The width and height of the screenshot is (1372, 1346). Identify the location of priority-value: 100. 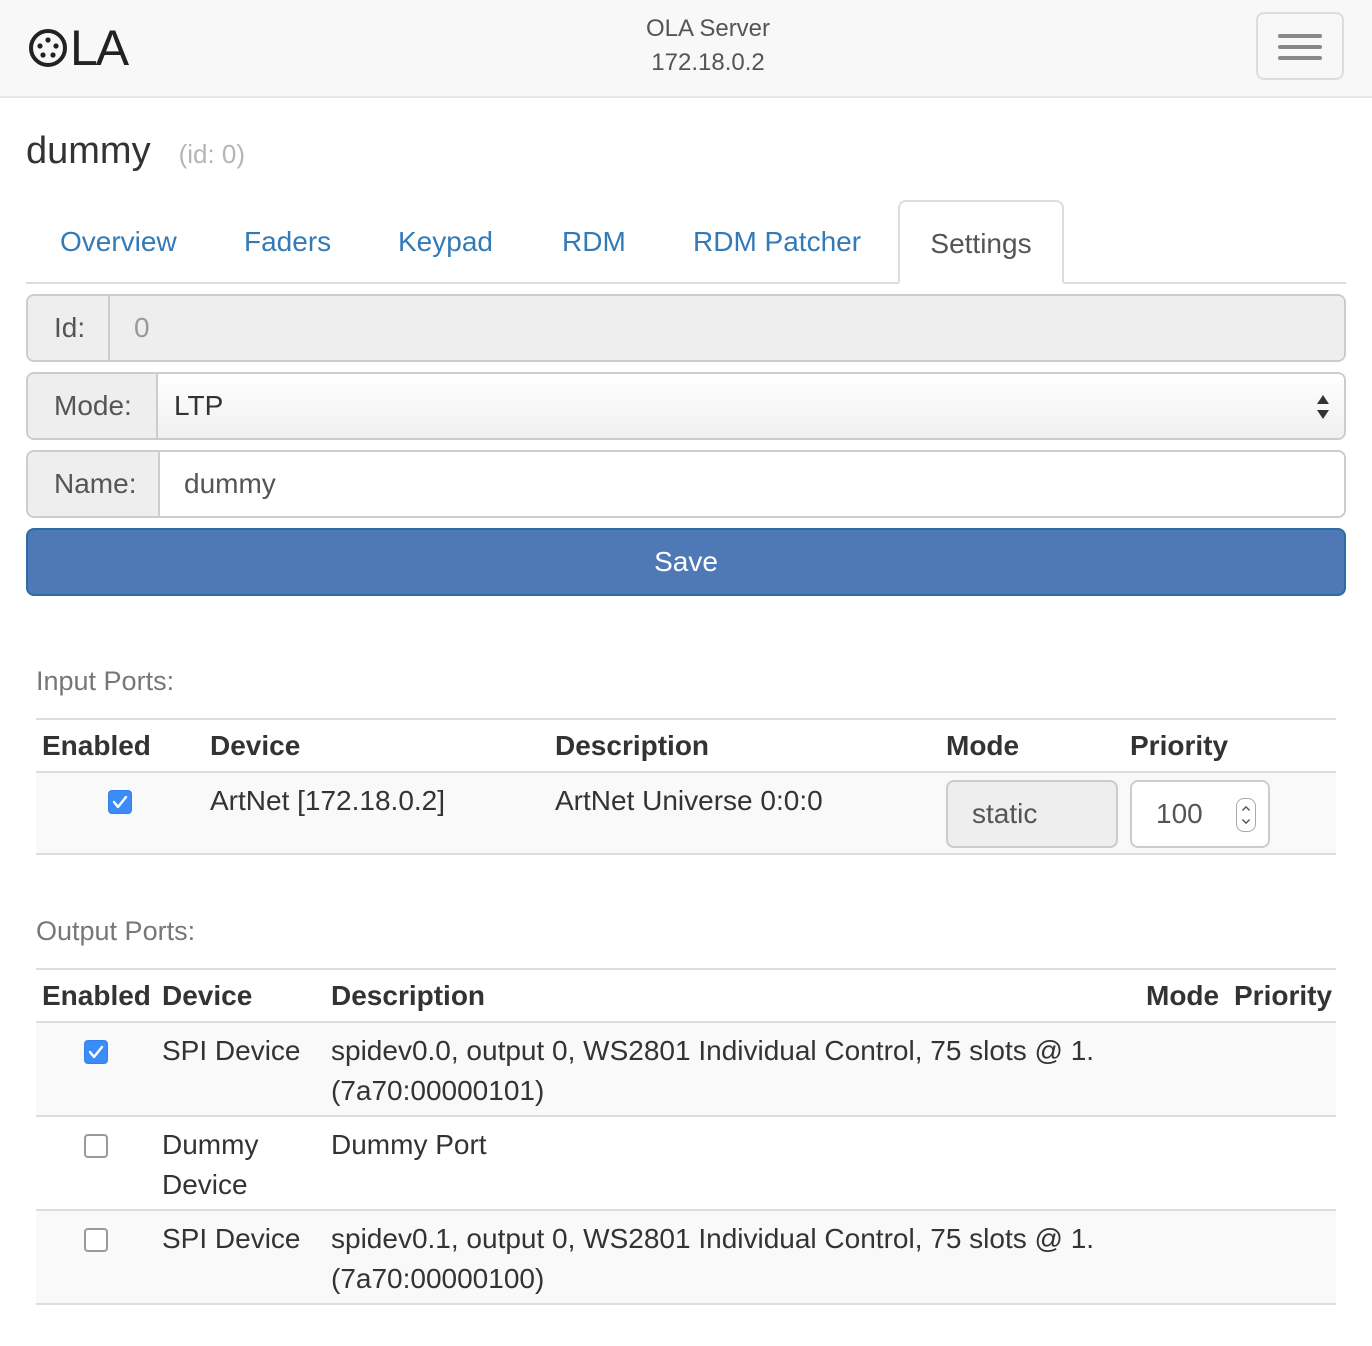
(1179, 813).